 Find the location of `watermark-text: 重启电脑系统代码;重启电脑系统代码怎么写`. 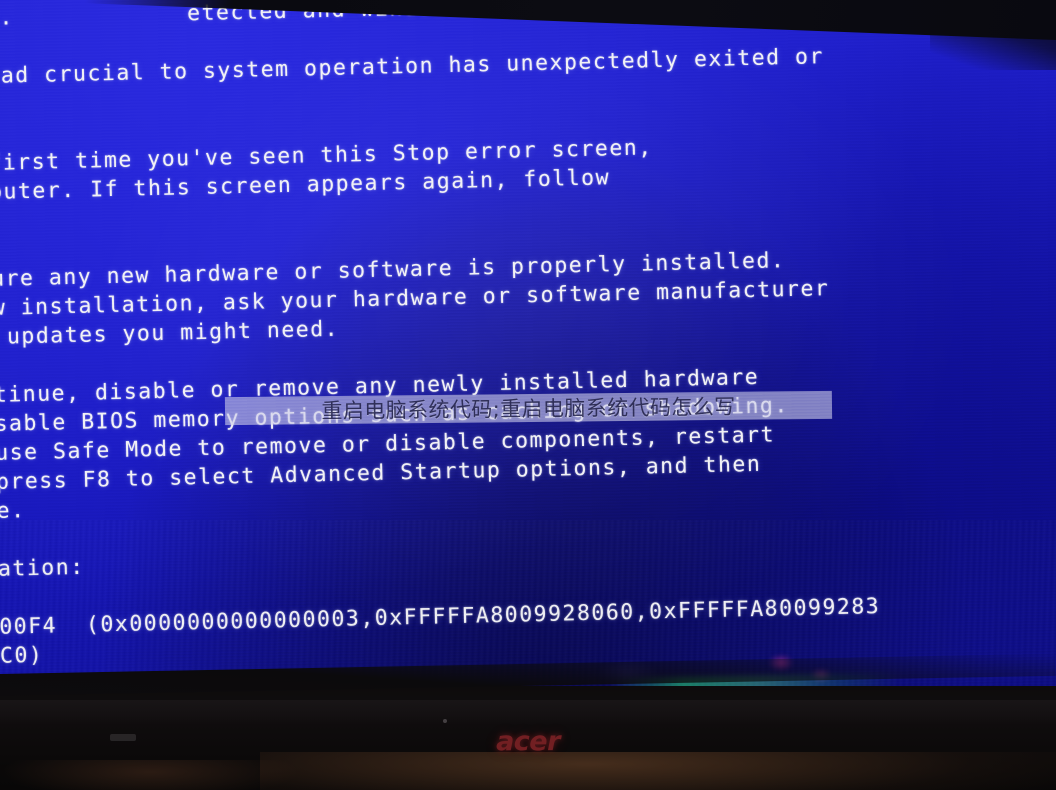

watermark-text: 重启电脑系统代码;重启电脑系统代码怎么写 is located at coordinates (528, 409).